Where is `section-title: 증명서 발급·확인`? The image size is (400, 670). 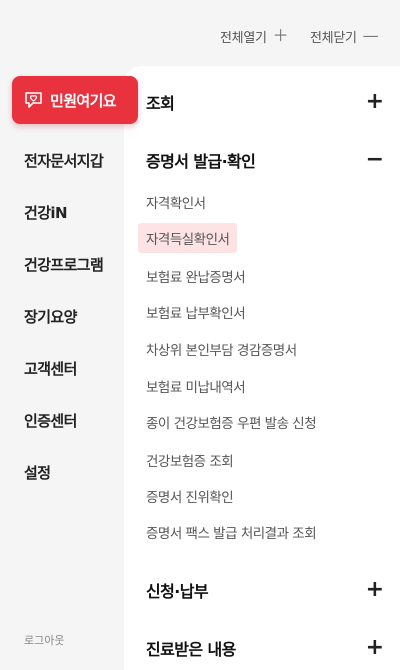
section-title: 증명서 발급·확인 is located at coordinates (201, 161).